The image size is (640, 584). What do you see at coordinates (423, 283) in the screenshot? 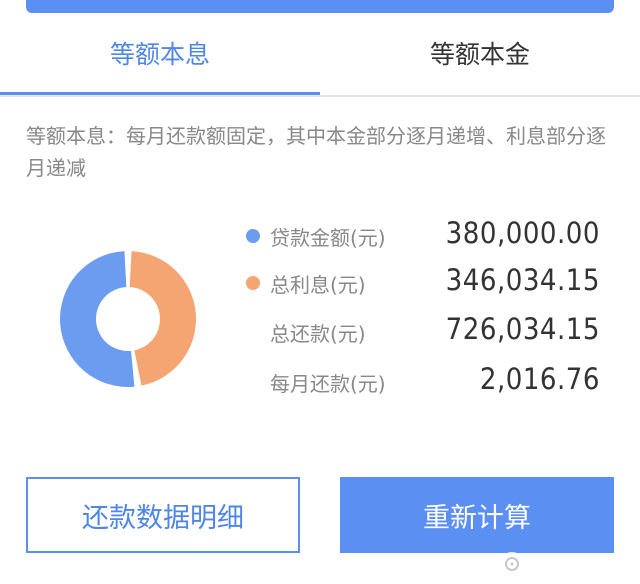
I see `summary-row-total-interest: 总利息(元) 346,034.15` at bounding box center [423, 283].